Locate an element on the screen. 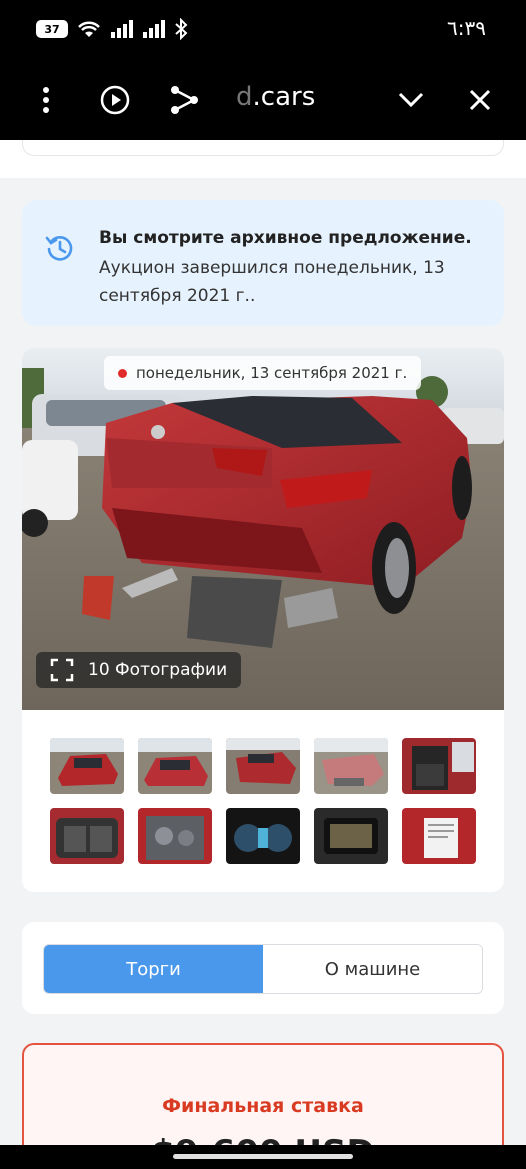  status-bar: 37 ٦:٣٩ is located at coordinates (263, 30).